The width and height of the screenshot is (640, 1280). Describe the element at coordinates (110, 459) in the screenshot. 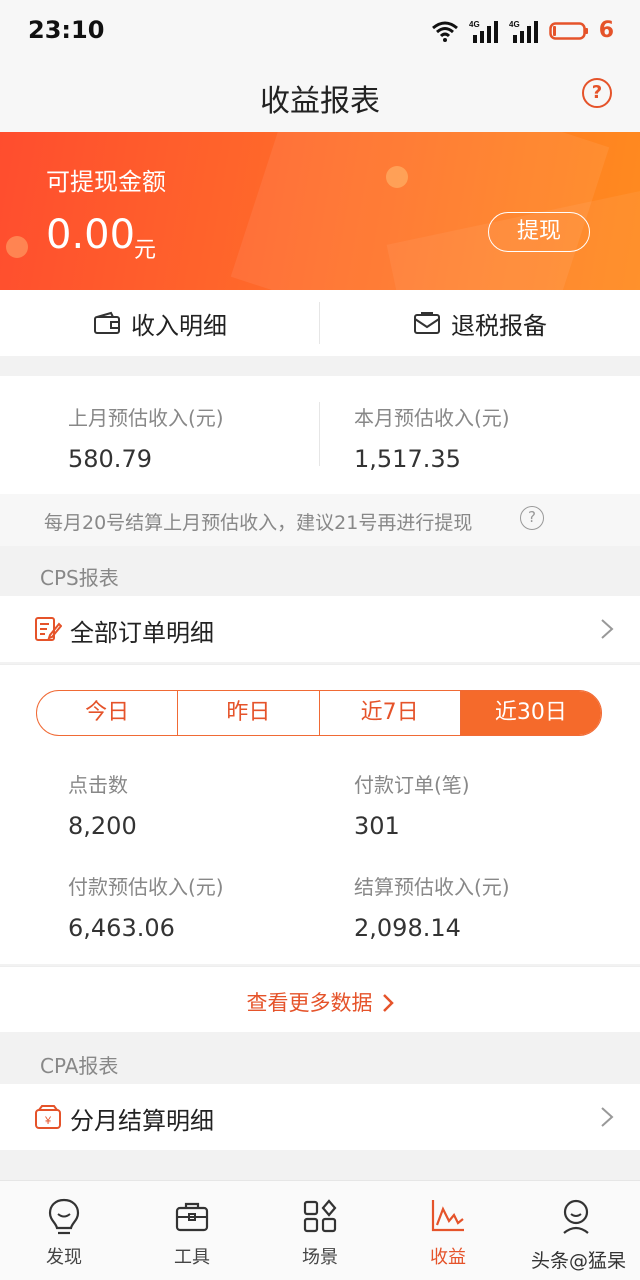

I see `last-month-value: 580.79` at that location.